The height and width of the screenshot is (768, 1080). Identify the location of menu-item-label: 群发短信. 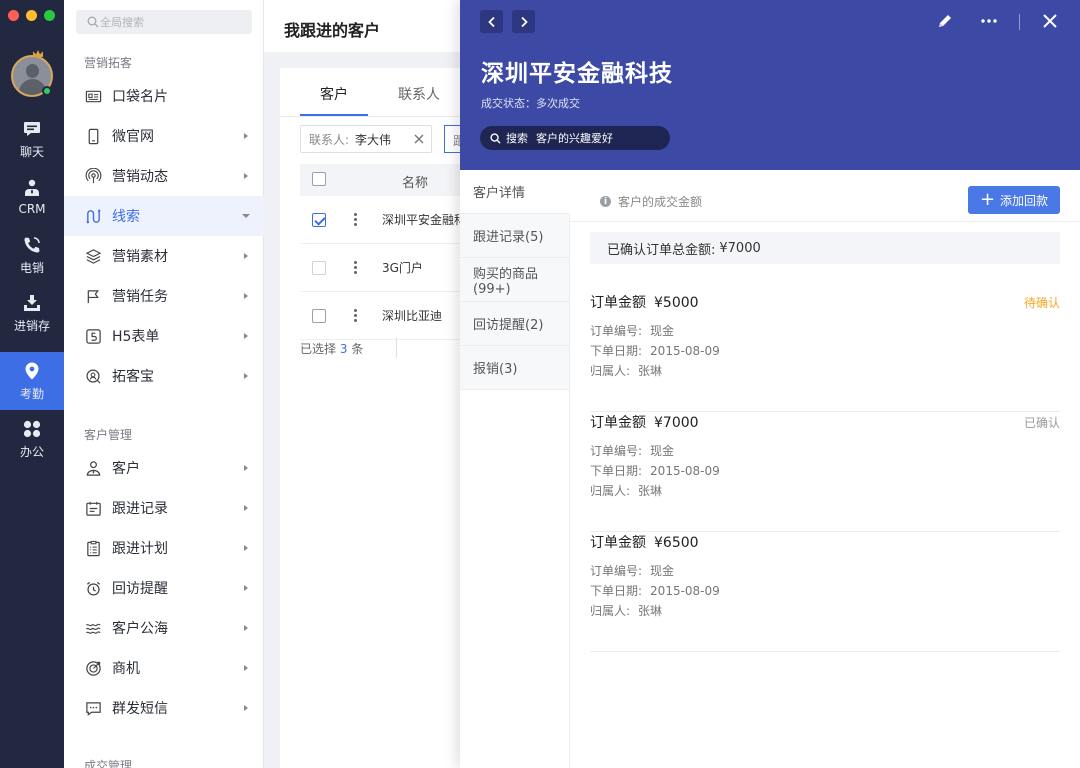
(140, 709).